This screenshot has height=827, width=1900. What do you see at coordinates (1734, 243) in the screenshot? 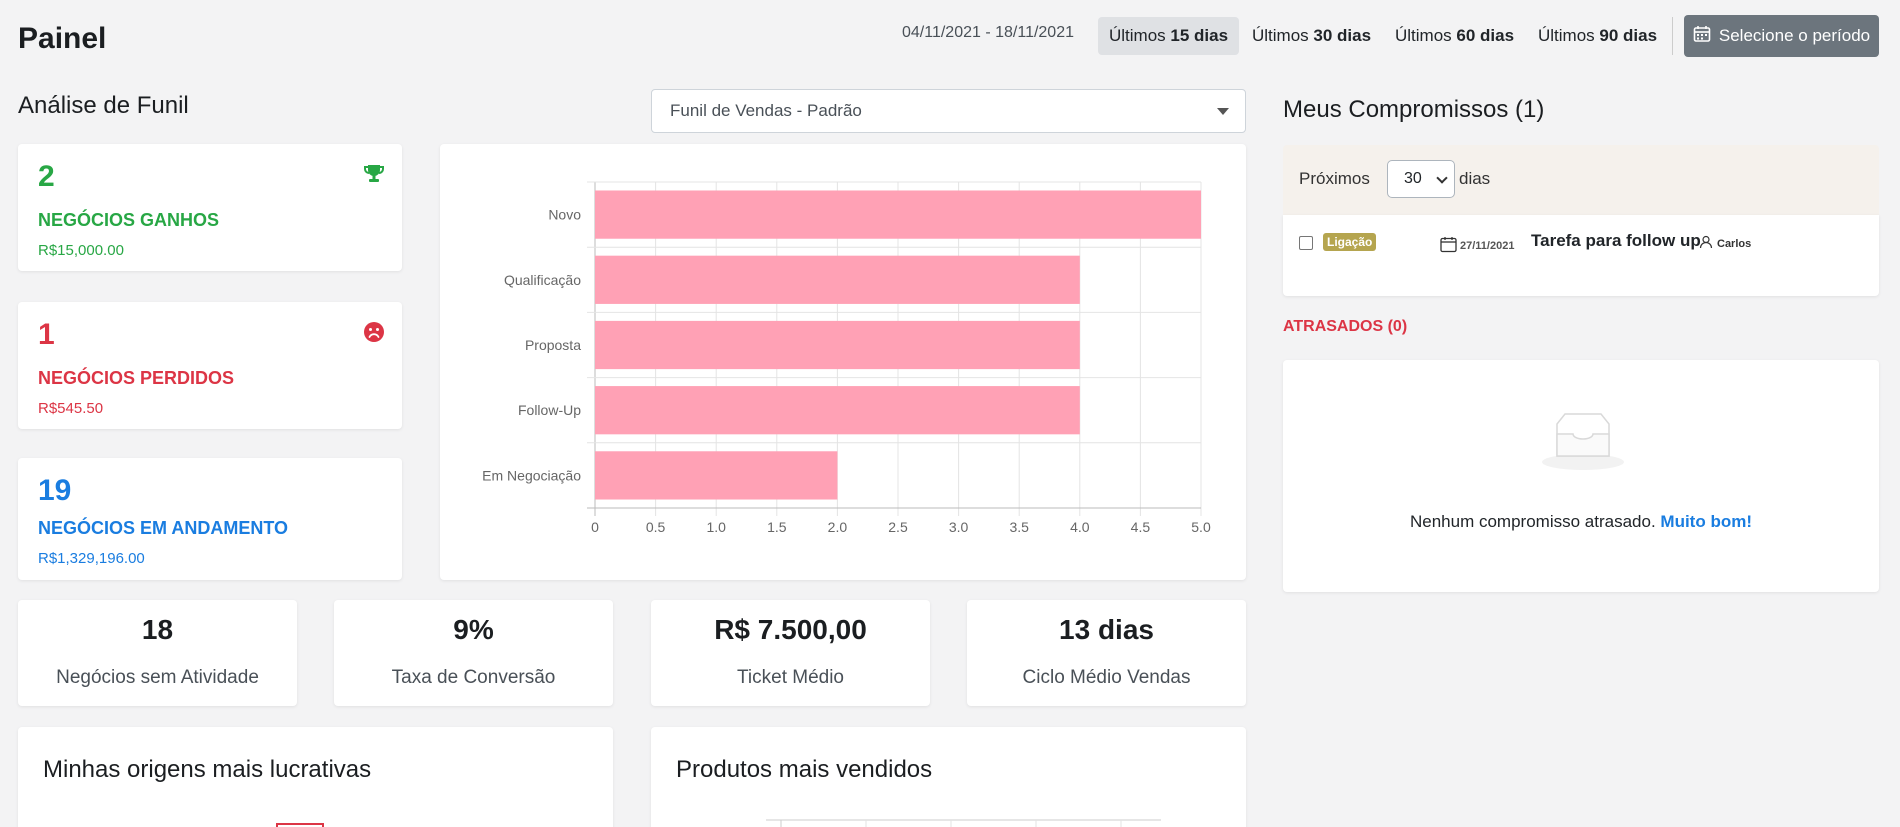
I see `task-user-name: Carlos` at bounding box center [1734, 243].